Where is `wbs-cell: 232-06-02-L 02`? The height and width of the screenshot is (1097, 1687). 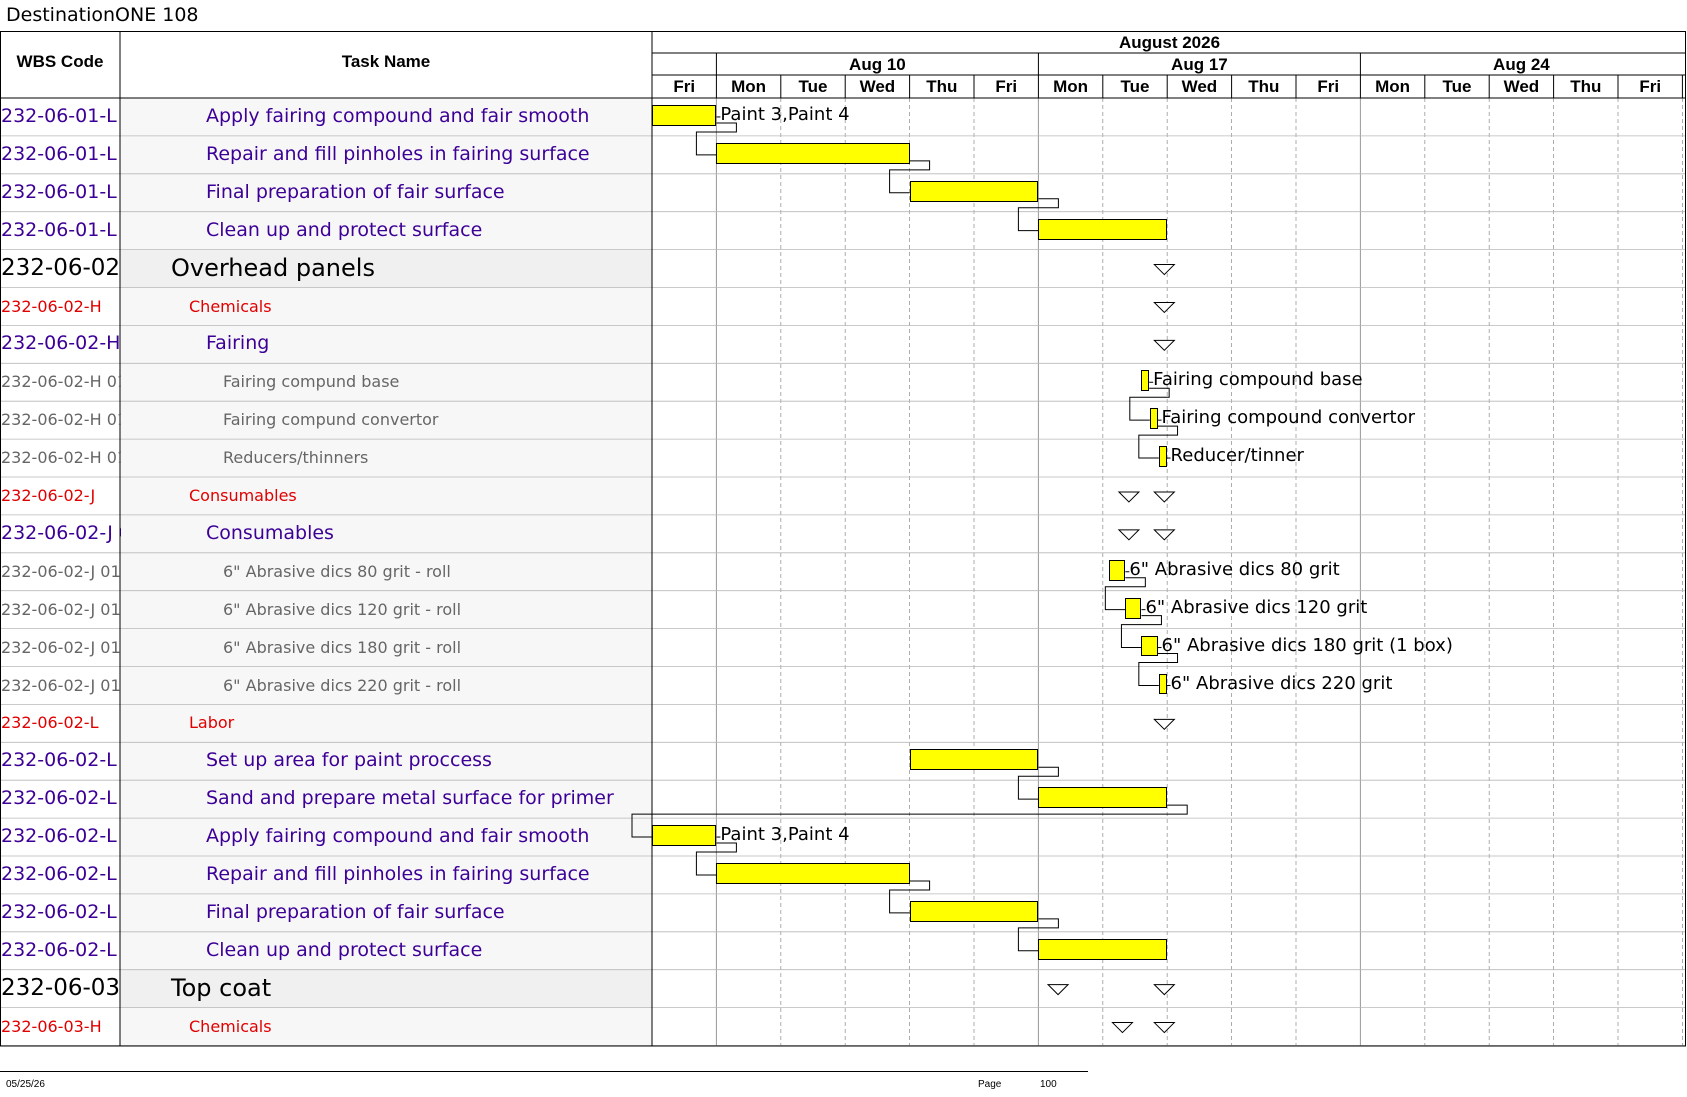
wbs-cell: 232-06-02-L 02 is located at coordinates (61, 798).